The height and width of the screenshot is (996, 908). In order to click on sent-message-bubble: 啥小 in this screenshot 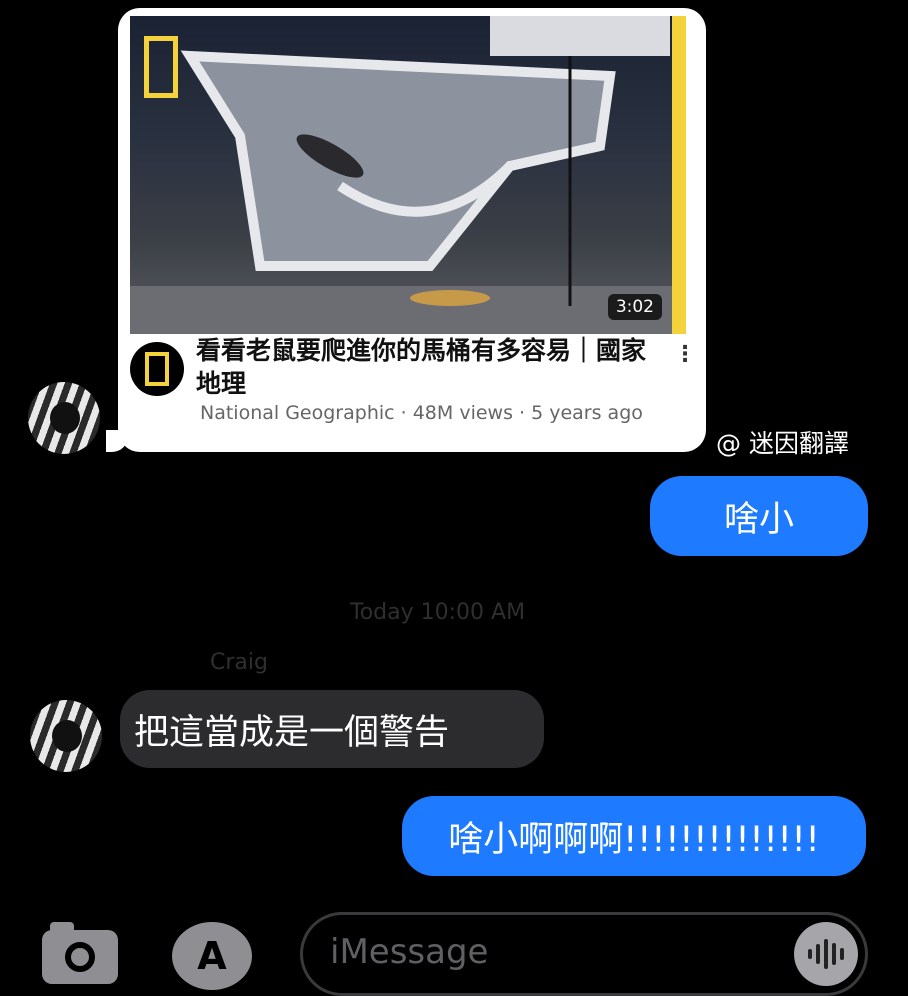, I will do `click(759, 516)`.